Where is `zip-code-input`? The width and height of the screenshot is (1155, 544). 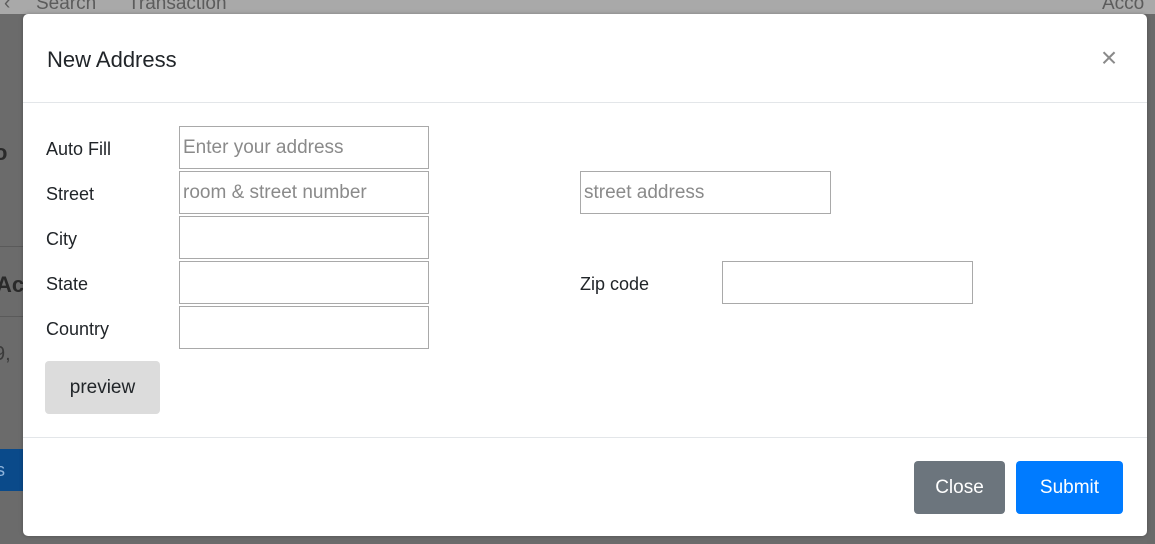
zip-code-input is located at coordinates (847, 282).